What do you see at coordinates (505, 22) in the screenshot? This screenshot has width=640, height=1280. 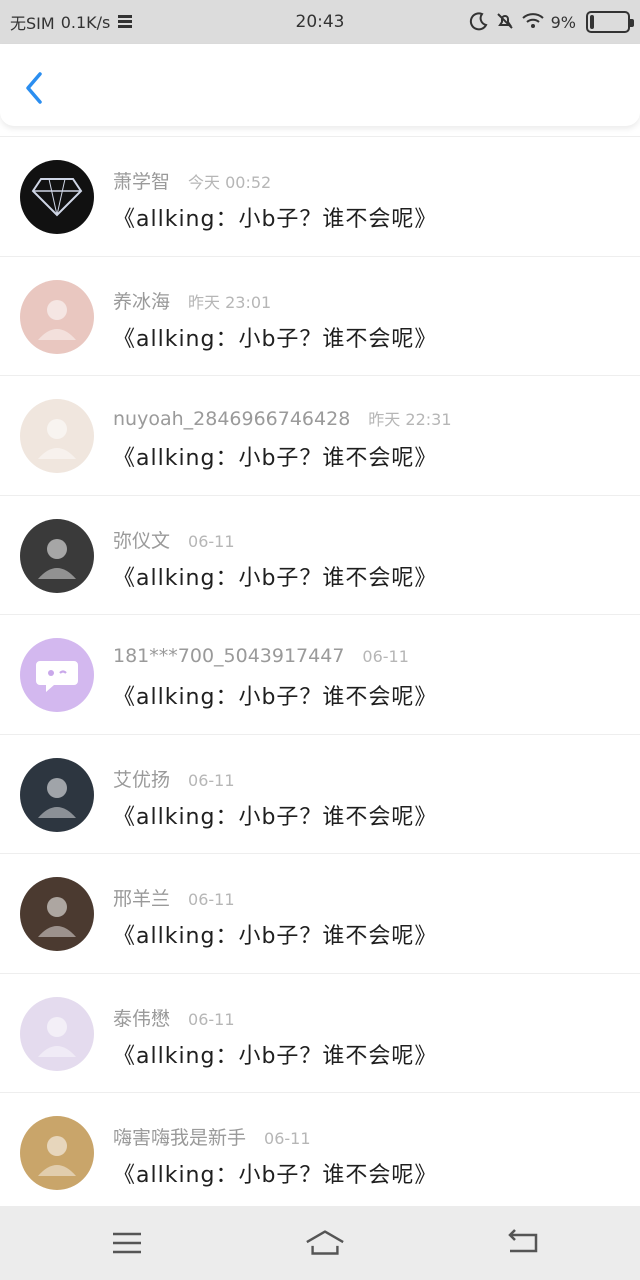 I see `mute-bell-icon` at bounding box center [505, 22].